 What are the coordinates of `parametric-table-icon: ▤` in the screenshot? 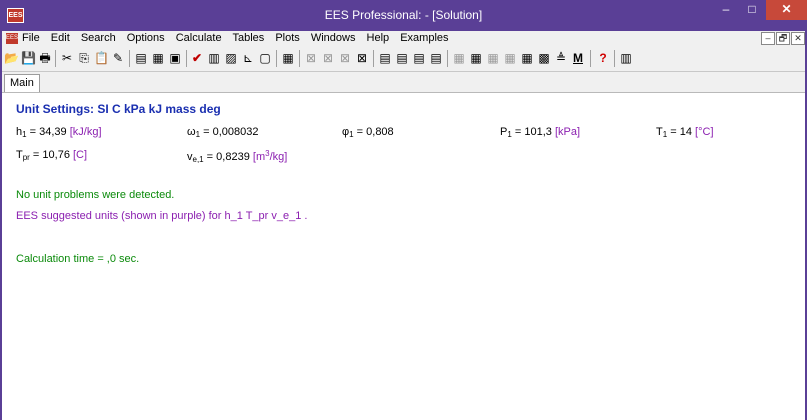 It's located at (385, 58).